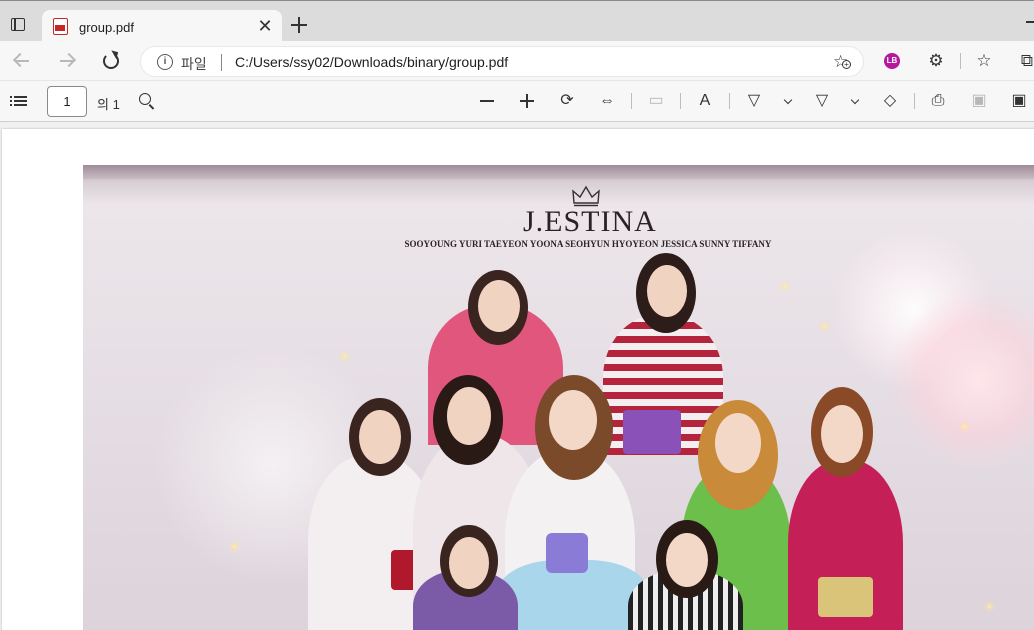 The width and height of the screenshot is (1034, 630). What do you see at coordinates (527, 101) in the screenshot?
I see `zoom-in-icon` at bounding box center [527, 101].